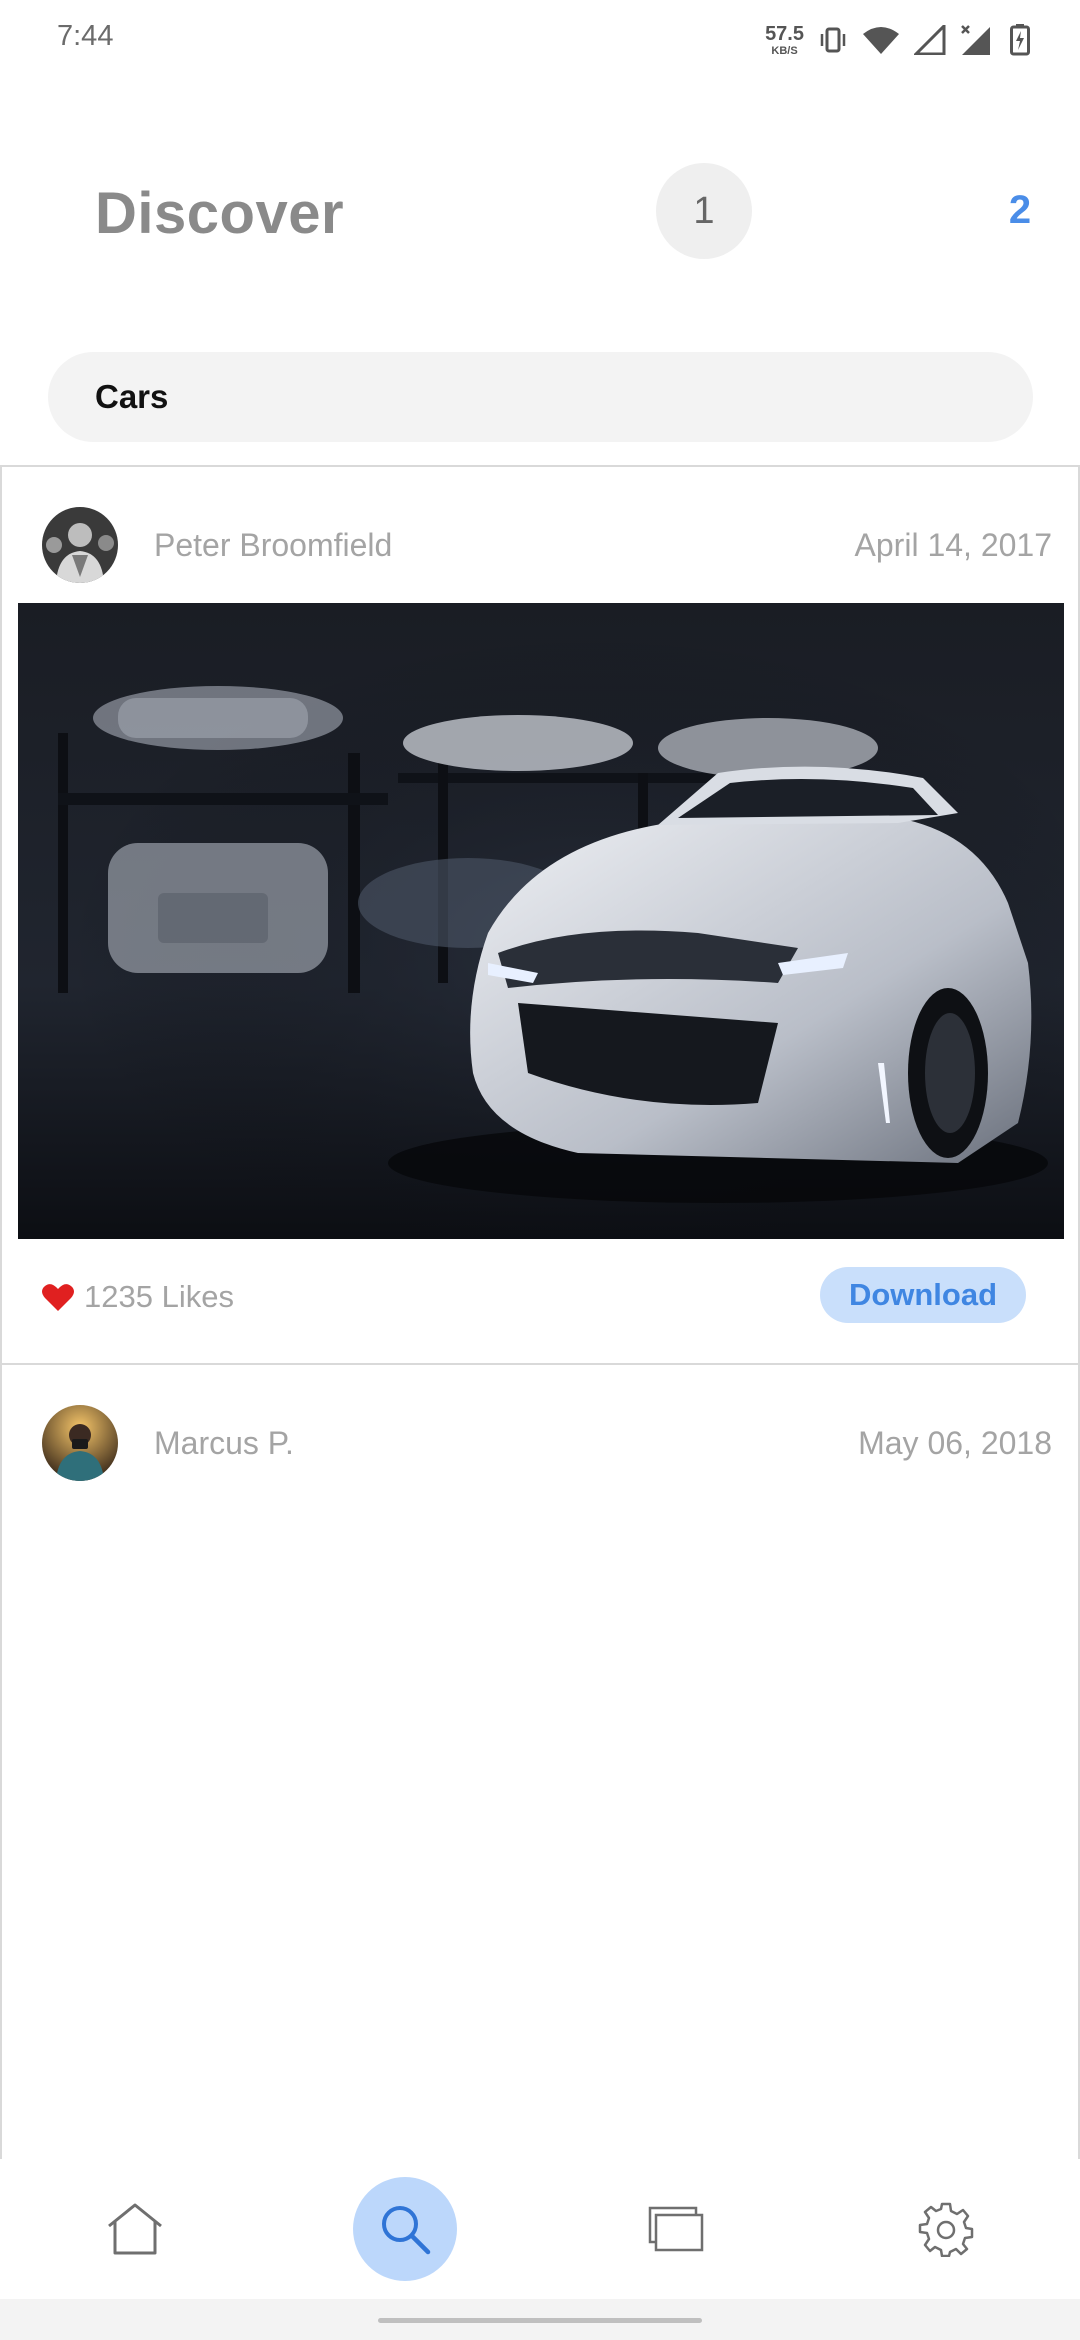 This screenshot has height=2340, width=1080. I want to click on battery-charging-icon, so click(1020, 40).